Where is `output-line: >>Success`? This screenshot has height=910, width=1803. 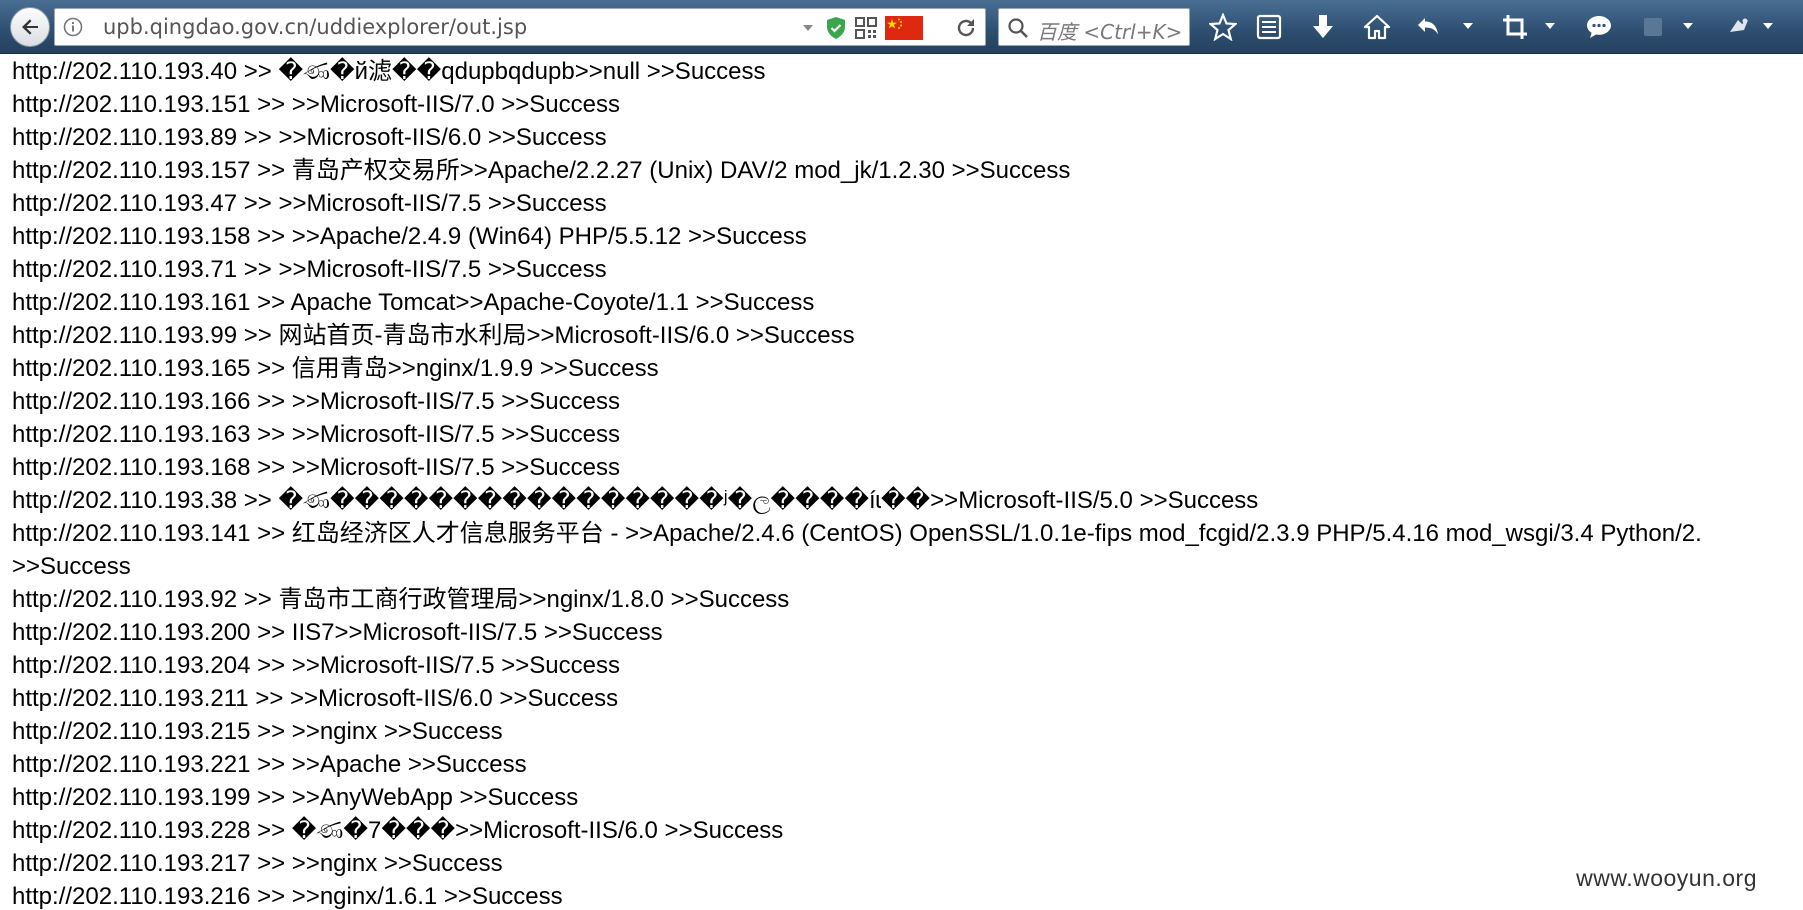
output-line: >>Success is located at coordinates (71, 566).